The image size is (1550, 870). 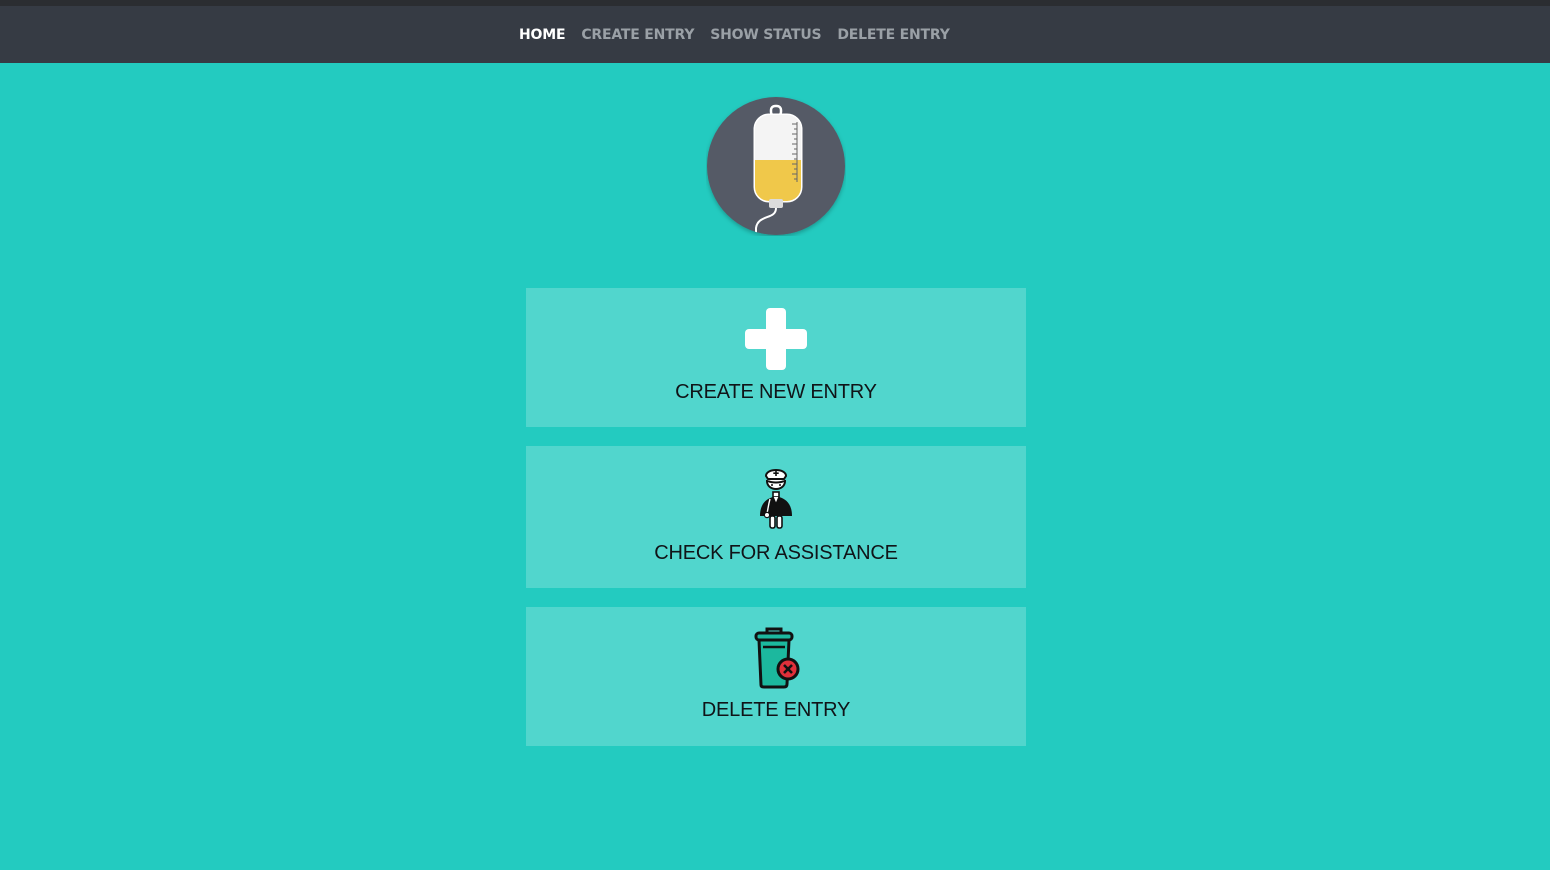 I want to click on app-logo, so click(x=776, y=166).